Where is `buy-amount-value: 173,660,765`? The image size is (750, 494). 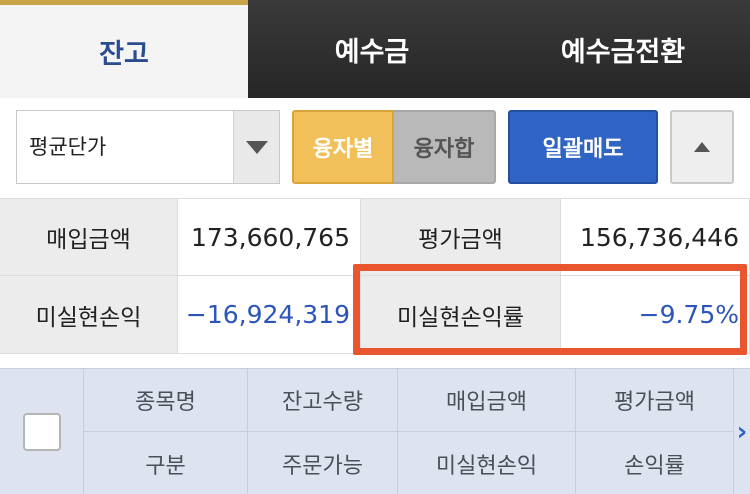
buy-amount-value: 173,660,765 is located at coordinates (269, 237).